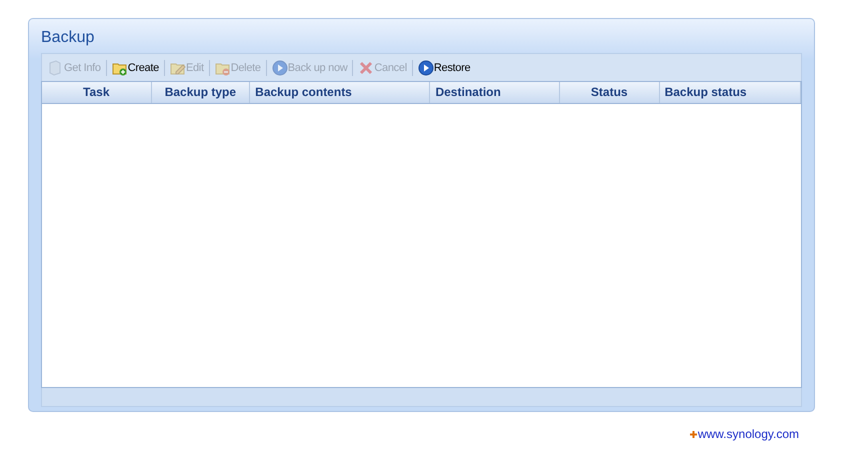  Describe the element at coordinates (693, 434) in the screenshot. I see `plus-icon` at that location.